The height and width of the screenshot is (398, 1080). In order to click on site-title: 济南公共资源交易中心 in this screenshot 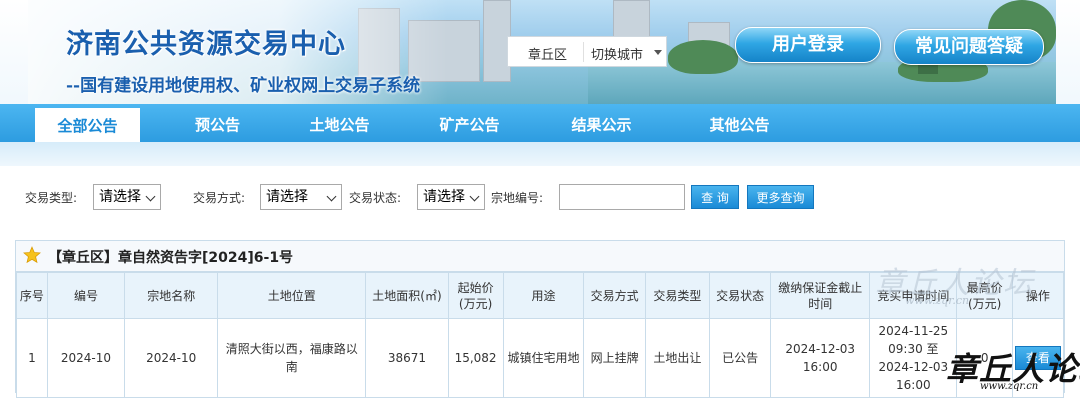, I will do `click(206, 44)`.